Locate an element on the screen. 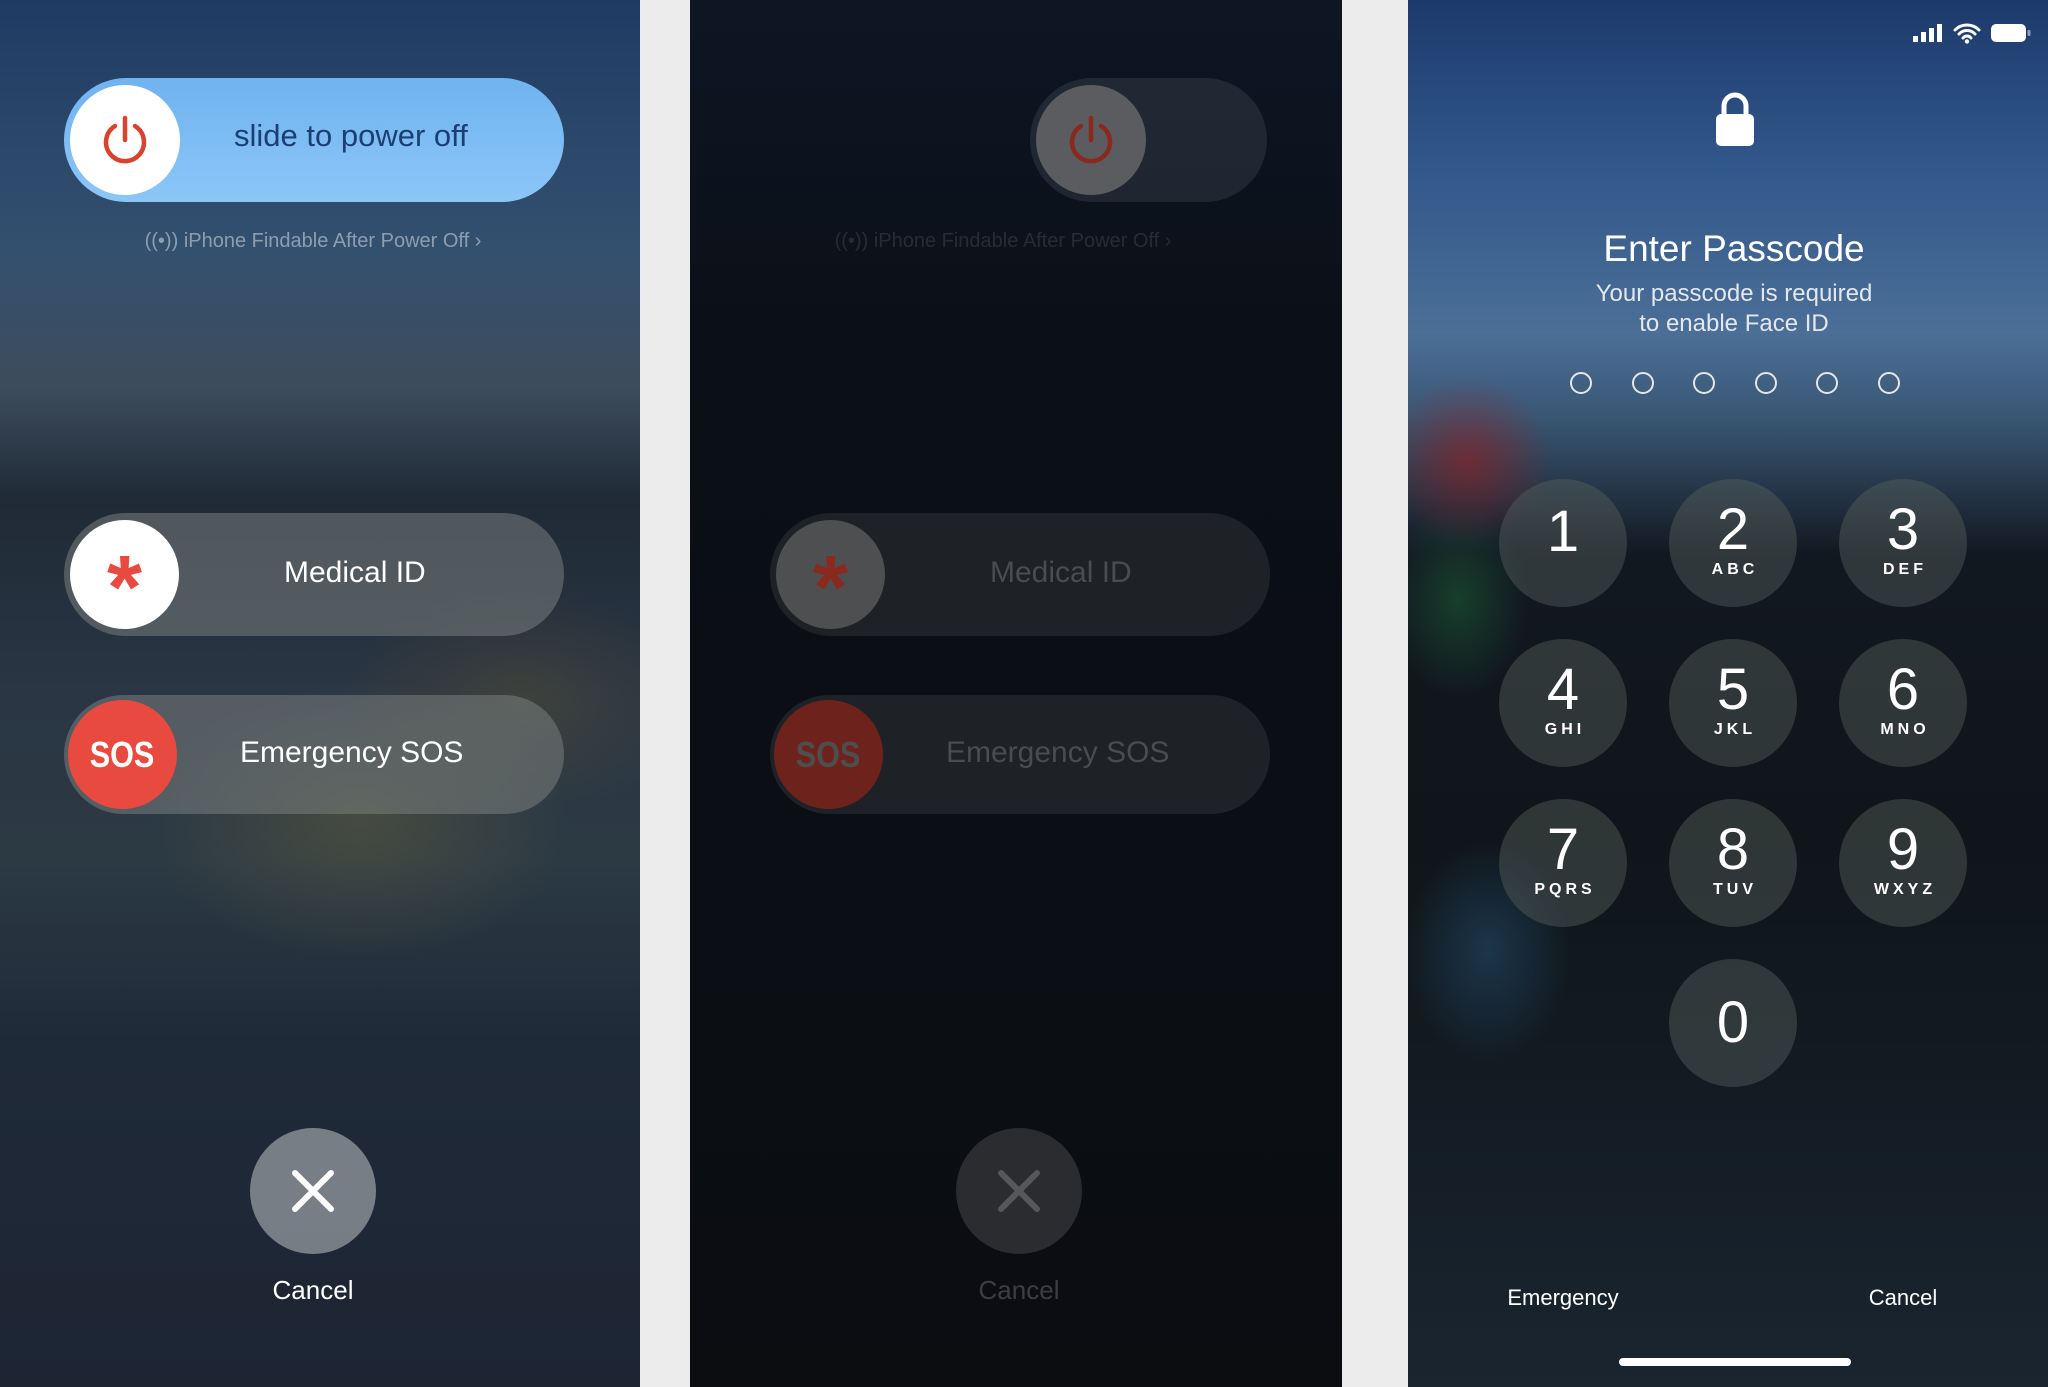  power-off-slider: slide to power off is located at coordinates (314, 140).